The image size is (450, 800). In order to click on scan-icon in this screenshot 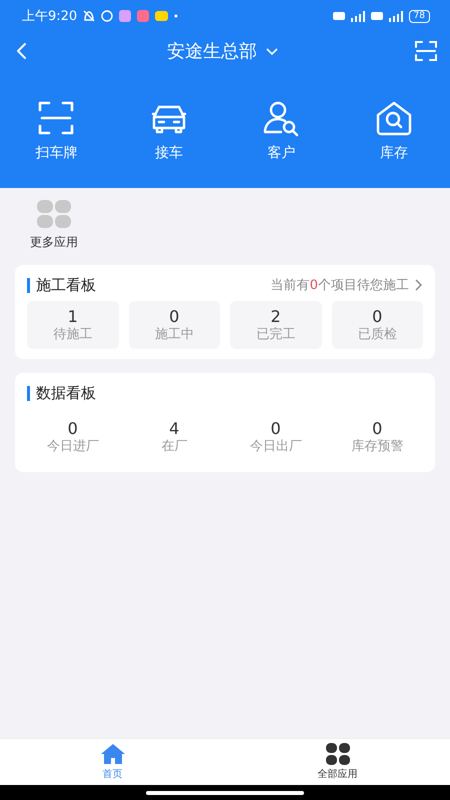, I will do `click(426, 51)`.